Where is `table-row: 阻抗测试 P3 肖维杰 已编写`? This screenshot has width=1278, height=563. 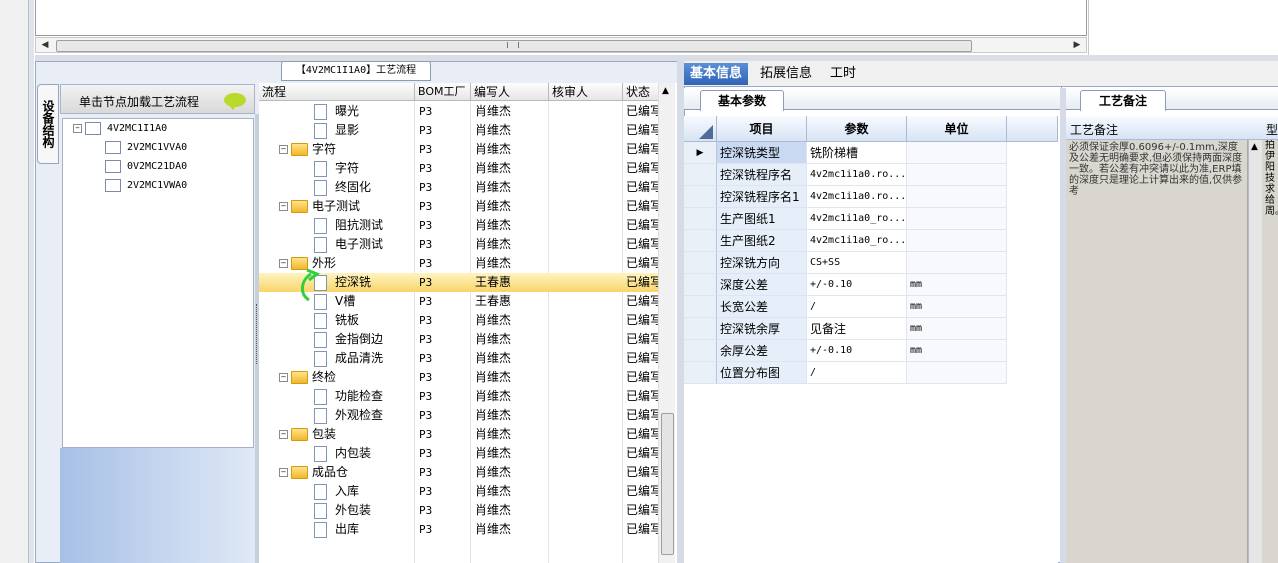
table-row: 阻抗测试 P3 肖维杰 已编写 is located at coordinates (459, 225).